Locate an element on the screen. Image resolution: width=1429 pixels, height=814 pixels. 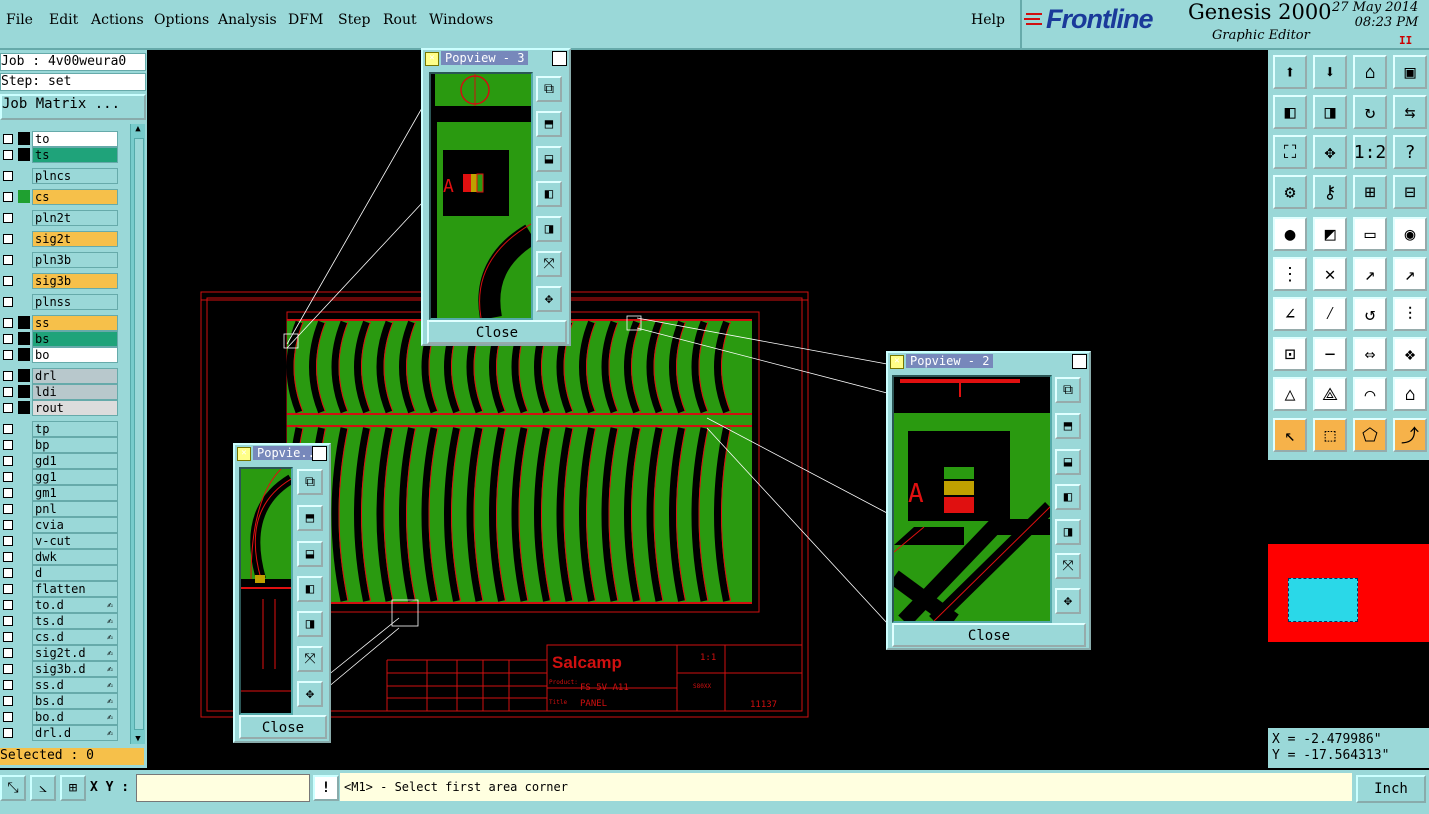
layer-name: flatten is located at coordinates (75, 589).